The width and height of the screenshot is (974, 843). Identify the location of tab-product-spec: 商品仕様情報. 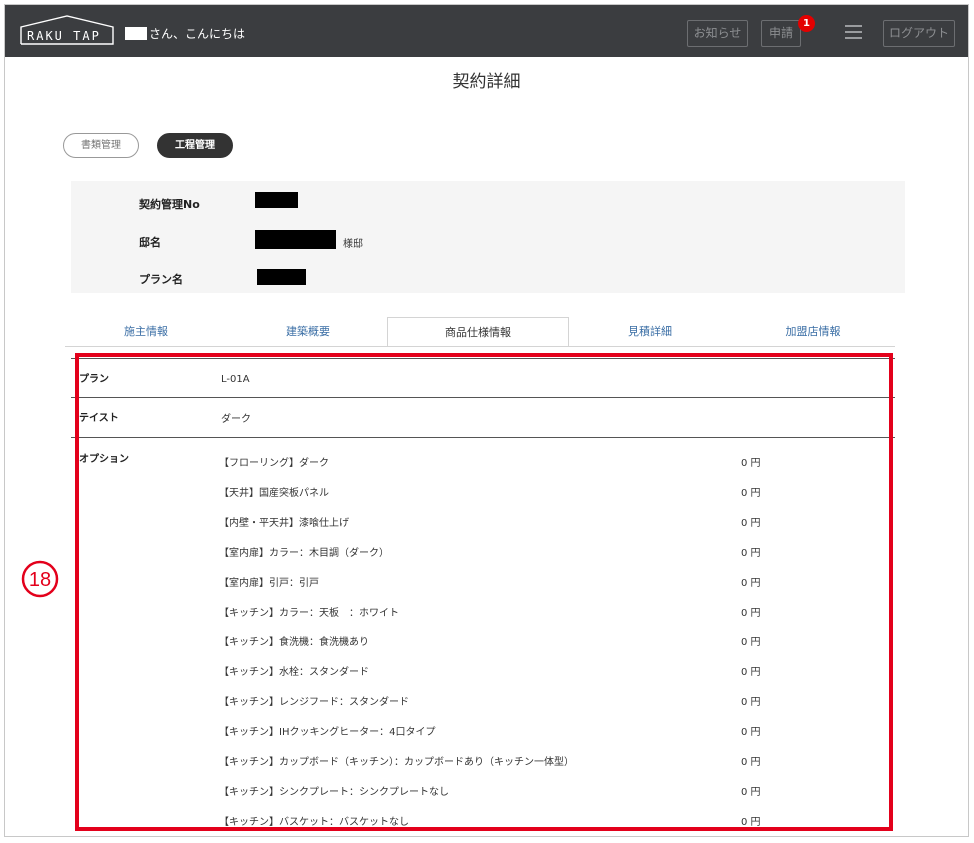
(478, 332).